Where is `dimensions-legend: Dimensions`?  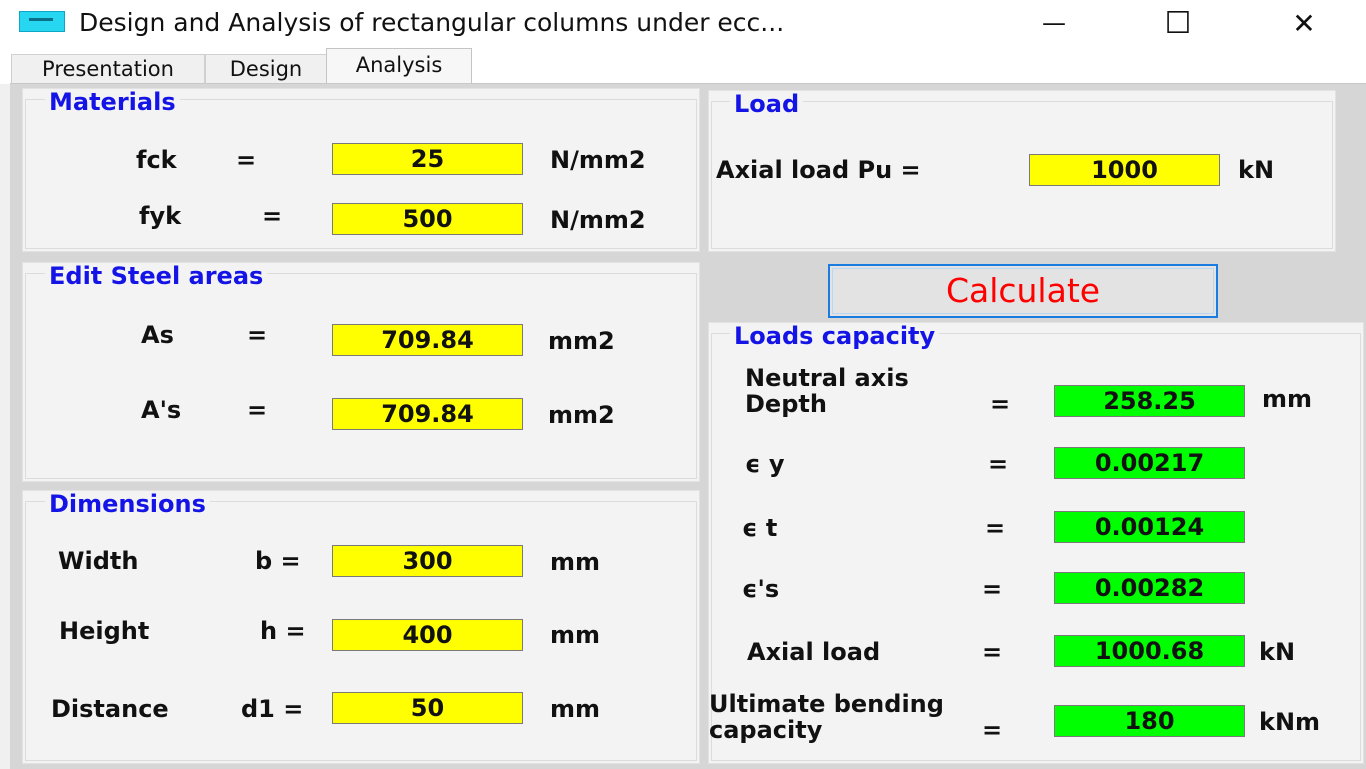
dimensions-legend: Dimensions is located at coordinates (127, 504).